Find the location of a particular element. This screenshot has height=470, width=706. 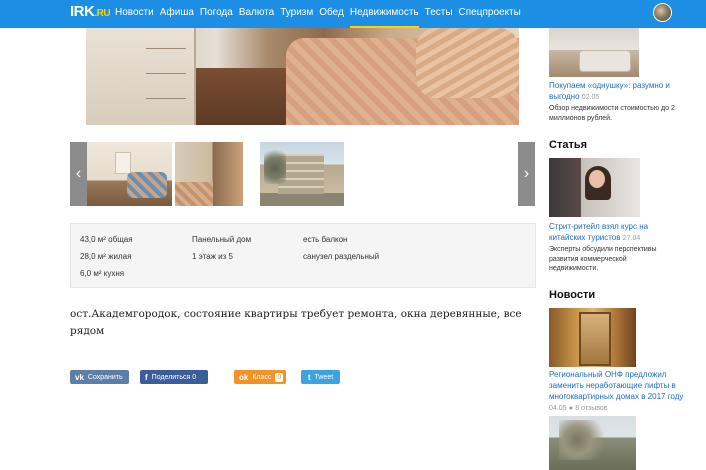

chevron-left-icon: ‹ is located at coordinates (78, 173).